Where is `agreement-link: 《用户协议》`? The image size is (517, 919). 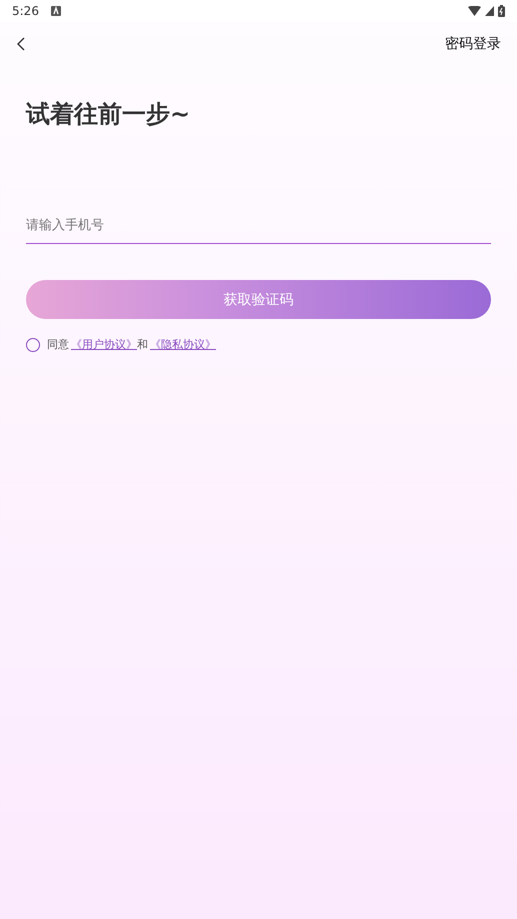 agreement-link: 《用户协议》 is located at coordinates (103, 344).